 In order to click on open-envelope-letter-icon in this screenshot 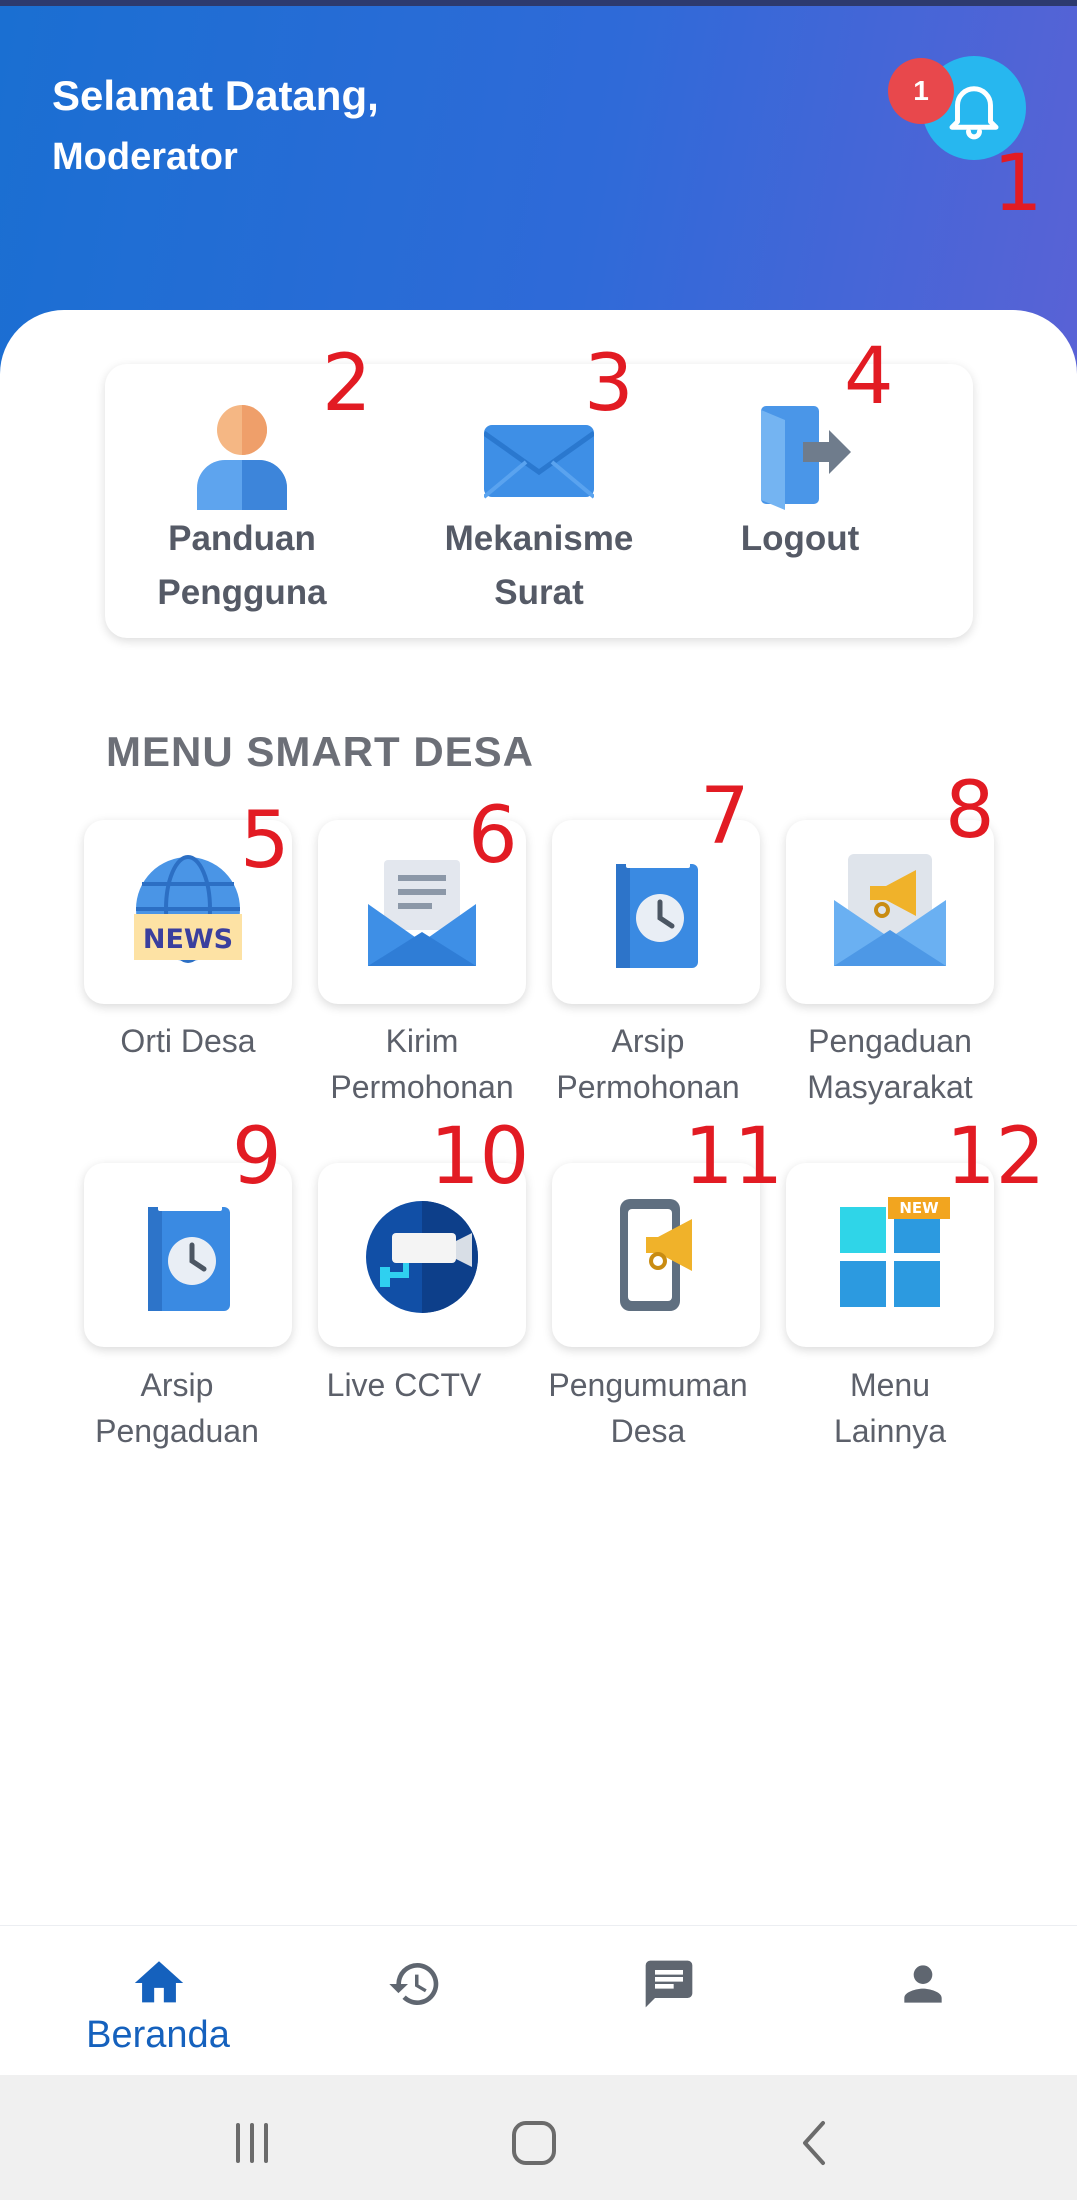, I will do `click(422, 913)`.